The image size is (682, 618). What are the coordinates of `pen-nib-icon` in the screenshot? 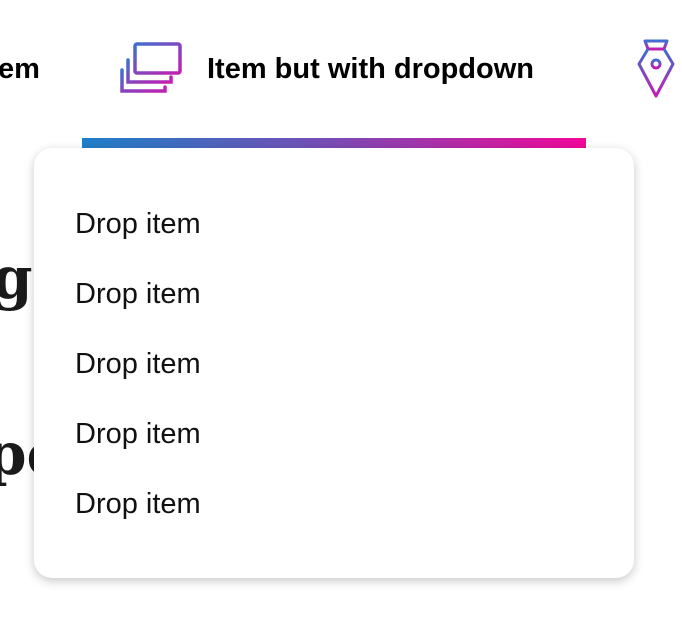 It's located at (656, 69).